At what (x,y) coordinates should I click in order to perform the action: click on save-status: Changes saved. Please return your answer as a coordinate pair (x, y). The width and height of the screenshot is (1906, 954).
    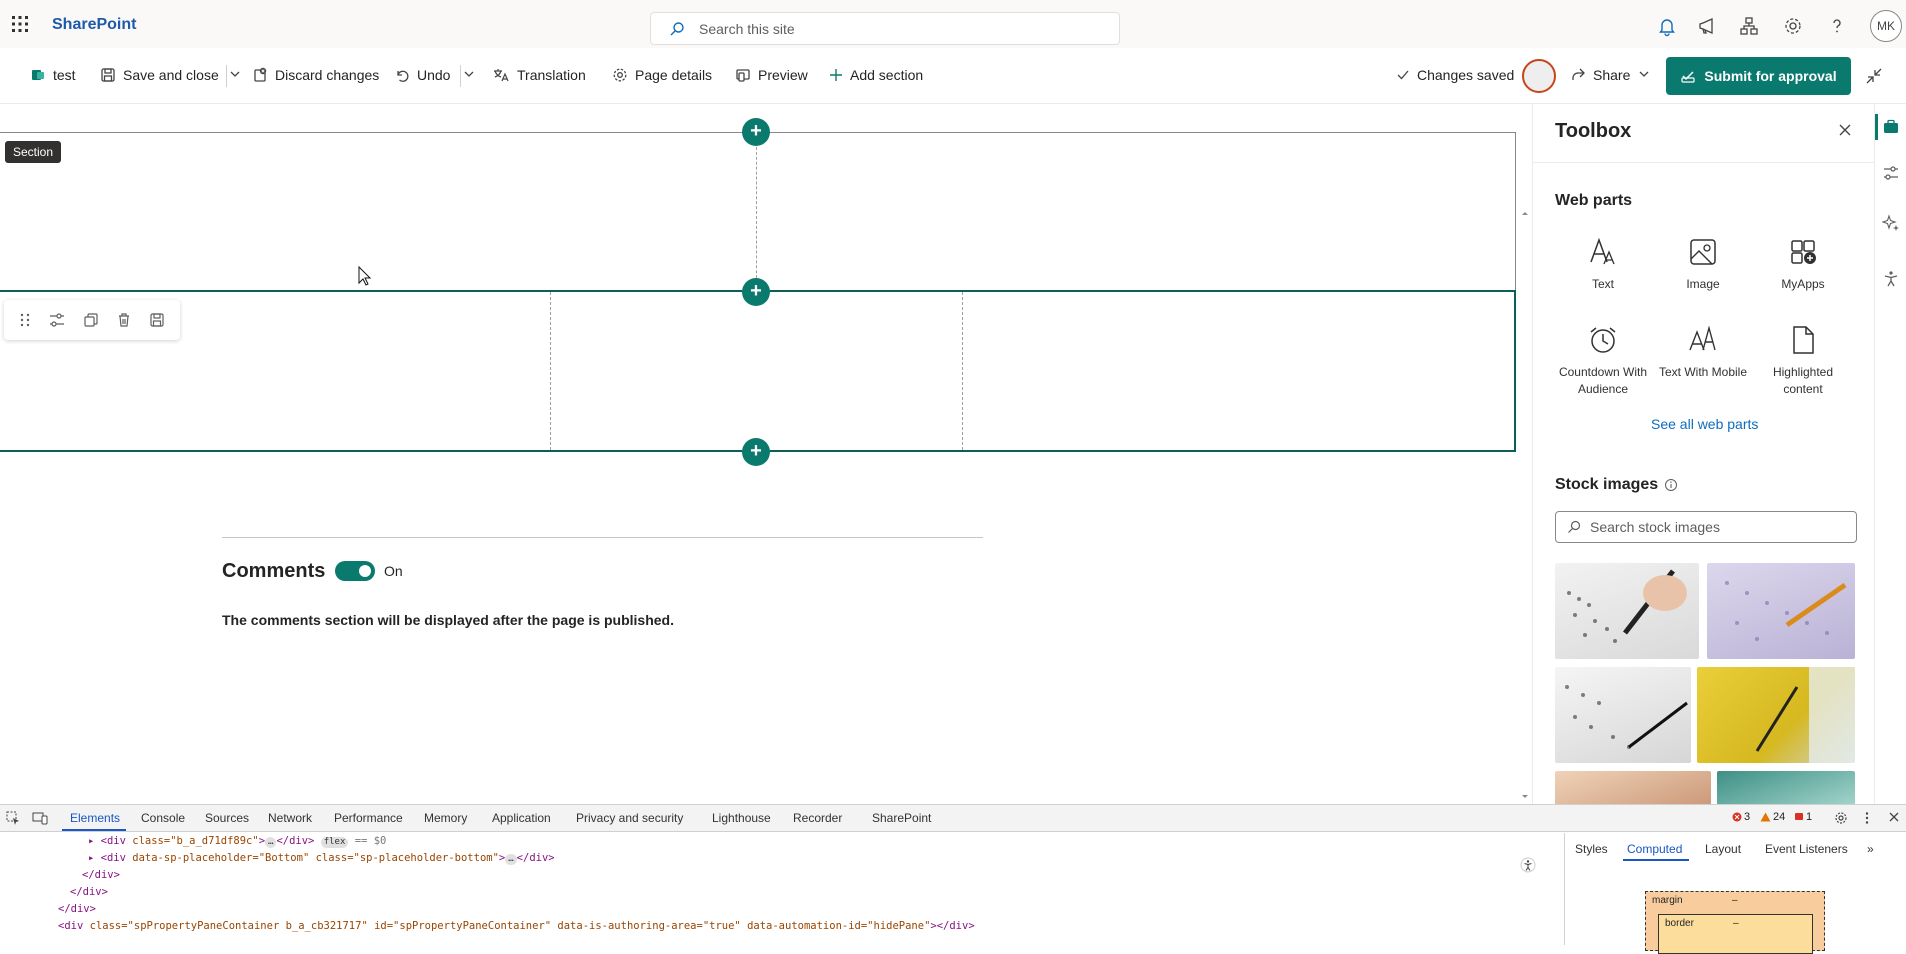
    Looking at the image, I should click on (1455, 75).